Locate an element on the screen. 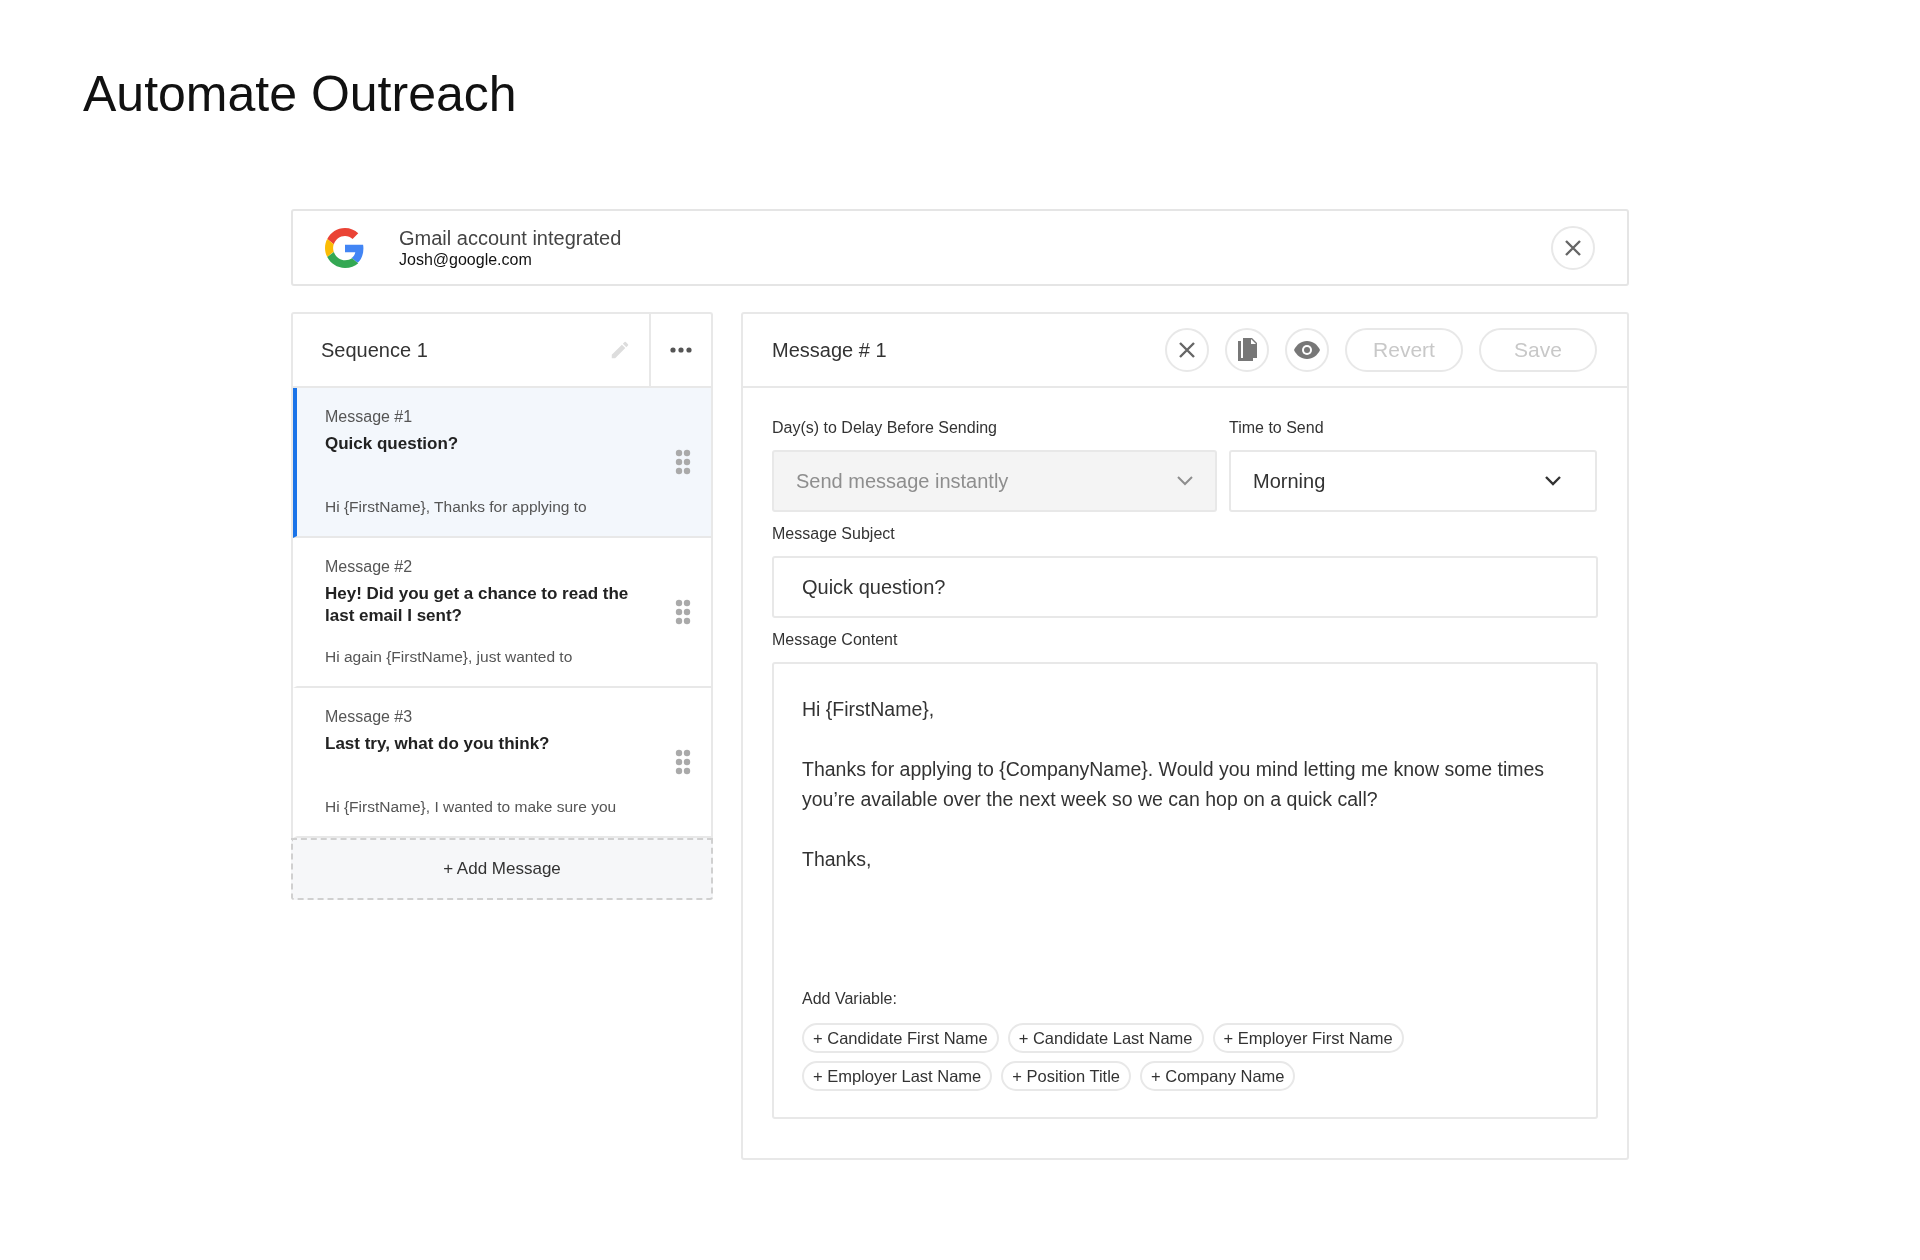  variable-chip: + Candidate Last Name is located at coordinates (1105, 1038).